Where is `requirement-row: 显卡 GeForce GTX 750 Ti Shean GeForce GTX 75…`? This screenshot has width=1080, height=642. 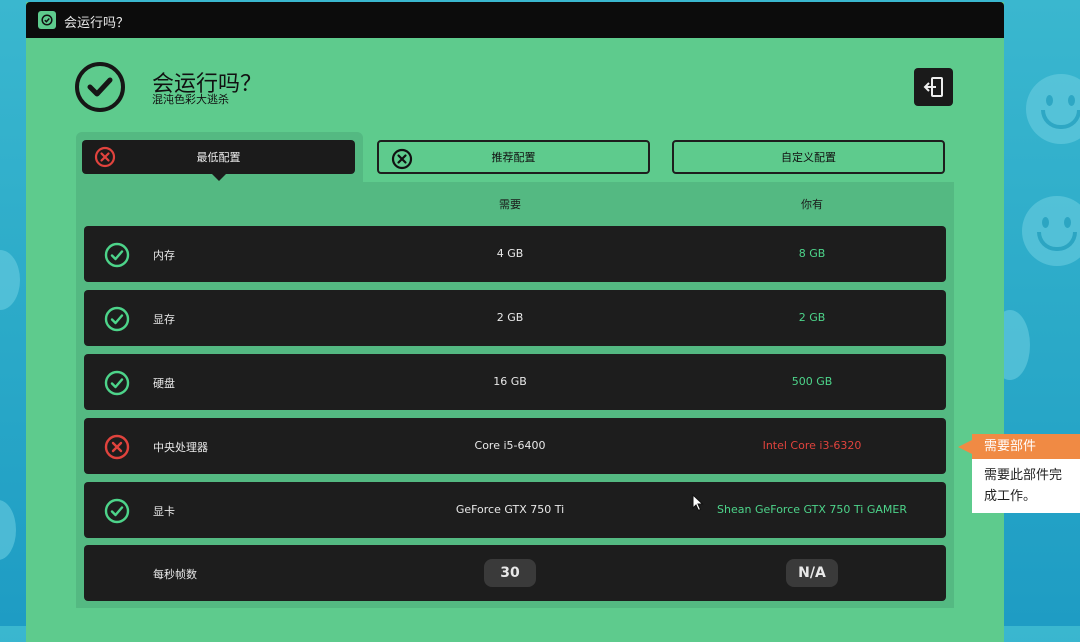 requirement-row: 显卡 GeForce GTX 750 Ti Shean GeForce GTX 75… is located at coordinates (515, 510).